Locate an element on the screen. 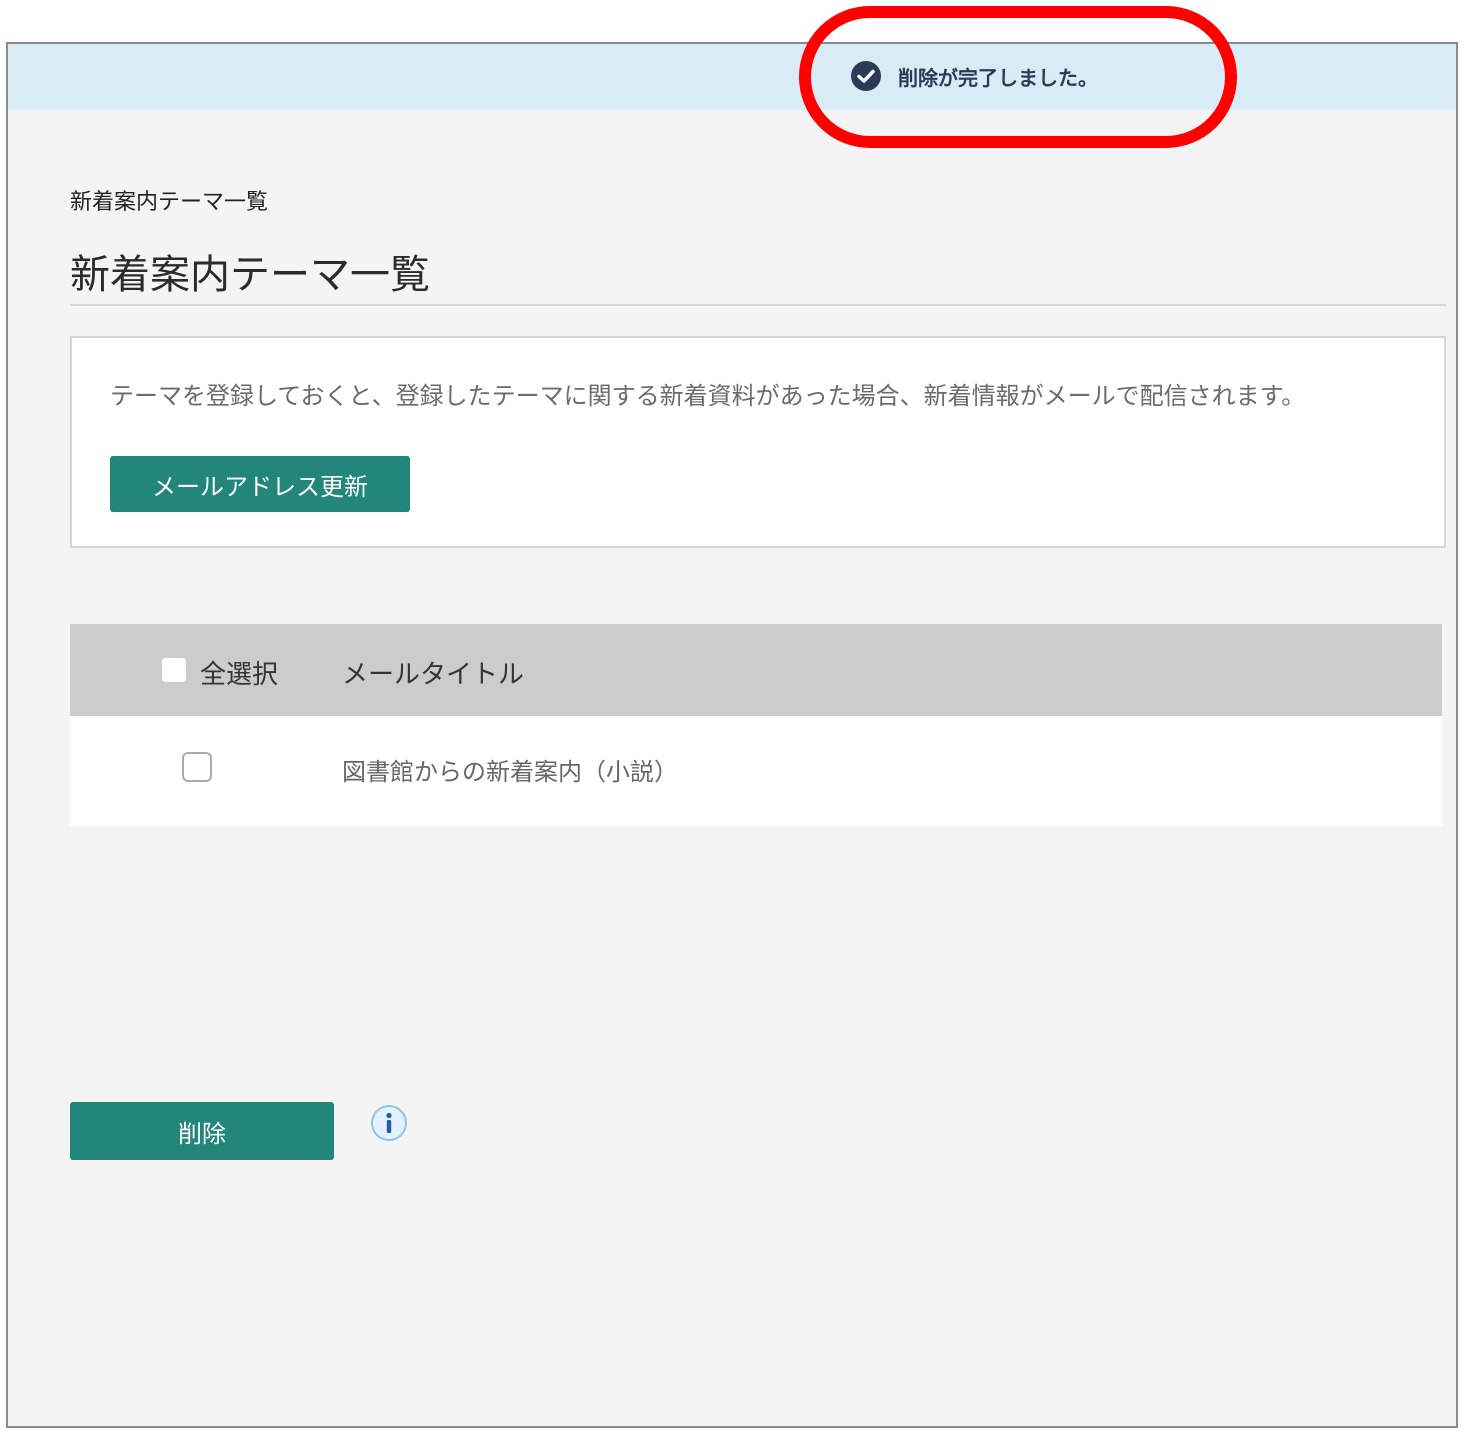  mail-title-header: メールタイトル is located at coordinates (433, 675).